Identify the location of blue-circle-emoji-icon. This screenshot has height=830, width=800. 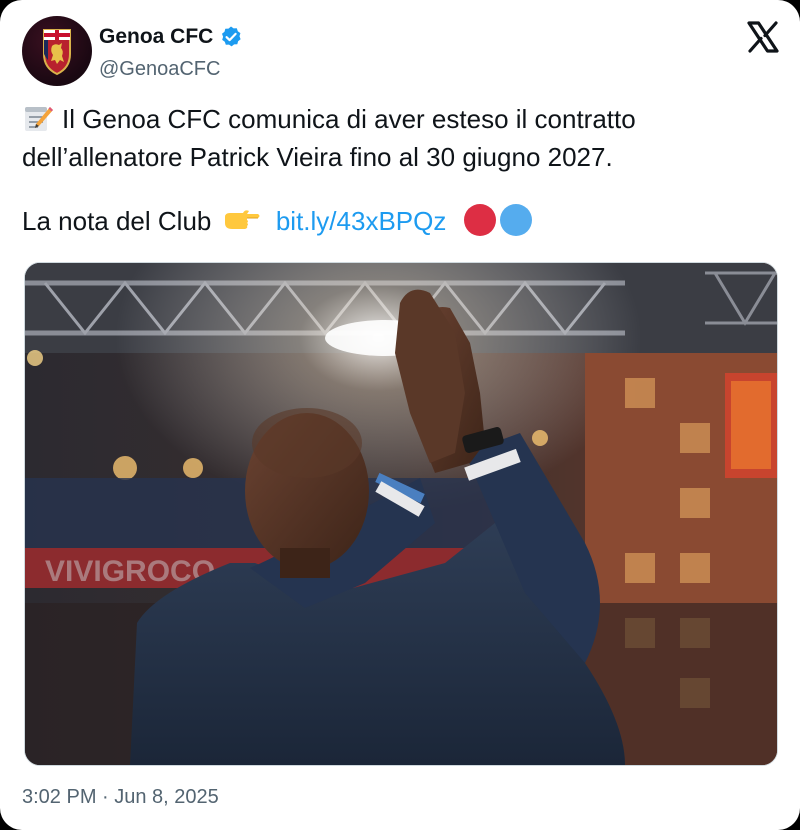
(515, 220).